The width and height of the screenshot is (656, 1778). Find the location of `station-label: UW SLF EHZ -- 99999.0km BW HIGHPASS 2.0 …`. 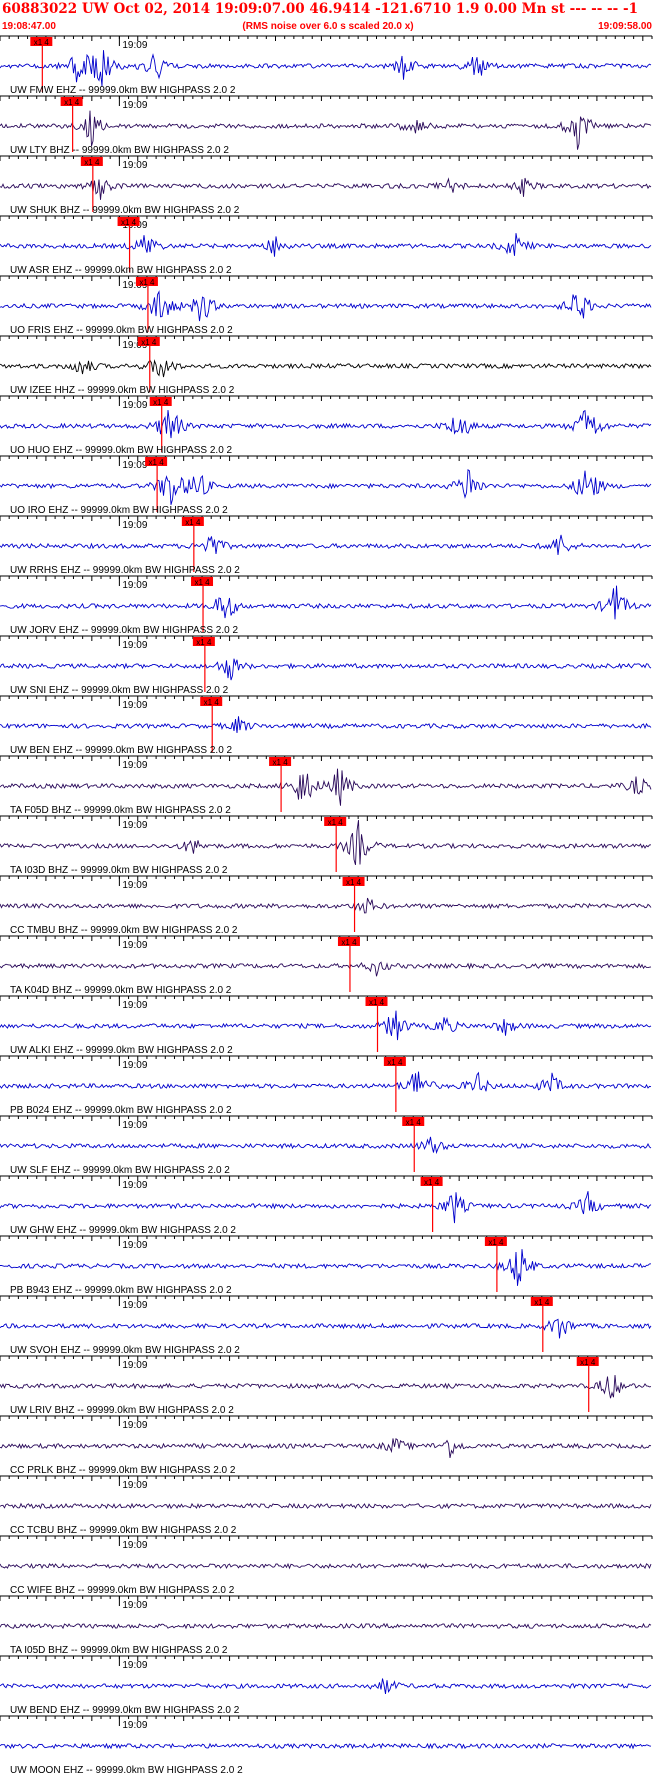

station-label: UW SLF EHZ -- 99999.0km BW HIGHPASS 2.0 … is located at coordinates (120, 1170).